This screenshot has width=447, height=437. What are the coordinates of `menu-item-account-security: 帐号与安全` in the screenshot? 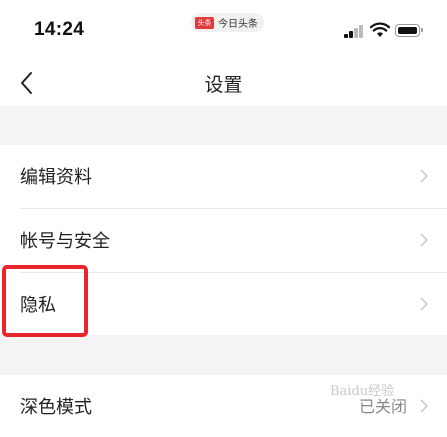 It's located at (223, 240).